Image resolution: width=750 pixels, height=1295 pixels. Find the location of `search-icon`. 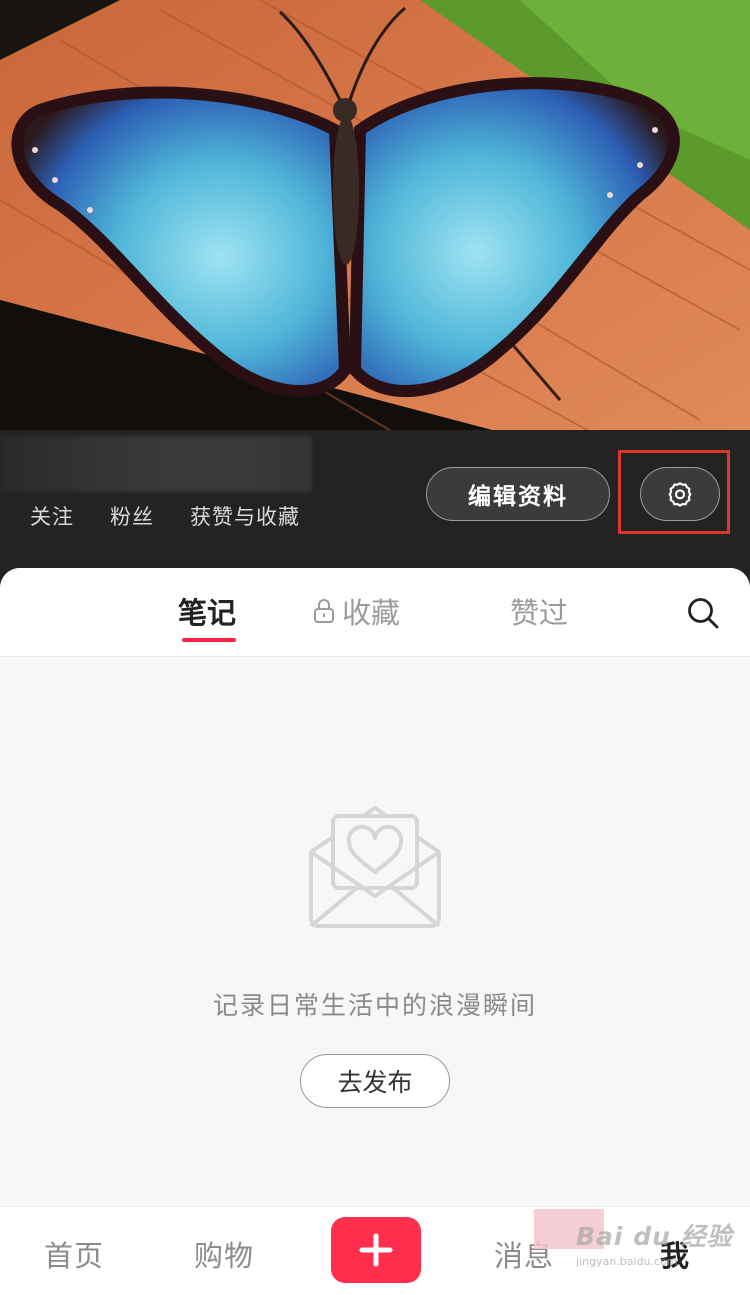

search-icon is located at coordinates (703, 613).